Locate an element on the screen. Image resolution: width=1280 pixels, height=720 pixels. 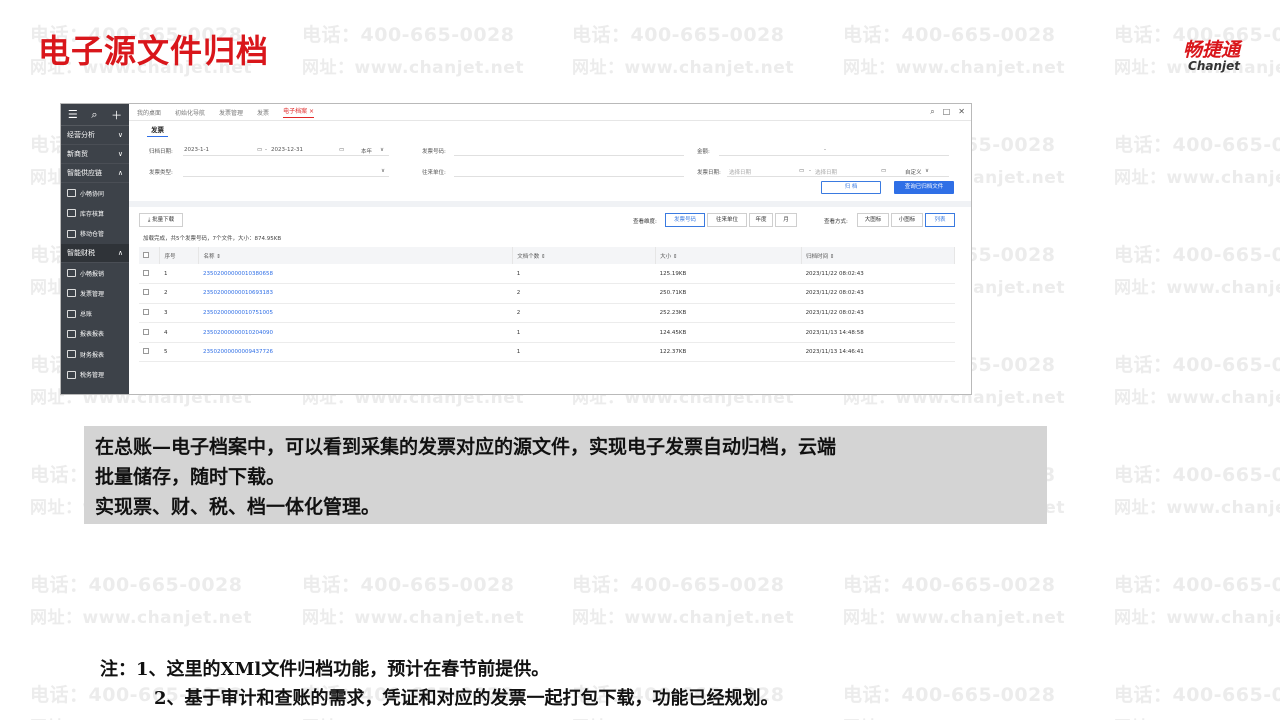
description-line: 在总账—电子档案中，可以看到采集的发票对应的源文件，实现电子发票自动归档，云端 is located at coordinates (466, 447).